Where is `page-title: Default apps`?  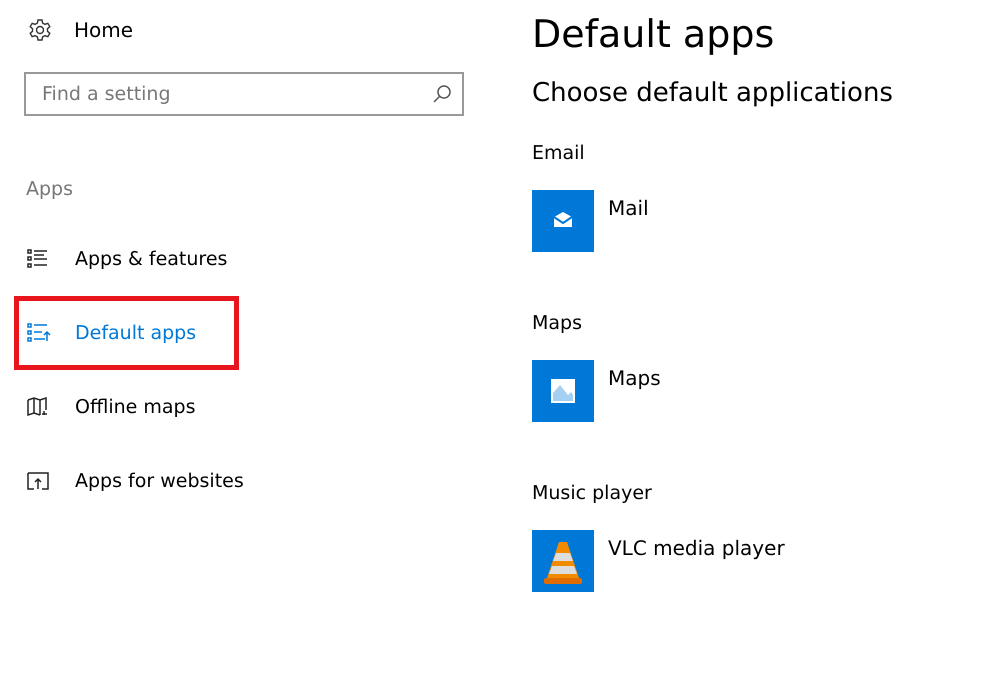
page-title: Default apps is located at coordinates (654, 34).